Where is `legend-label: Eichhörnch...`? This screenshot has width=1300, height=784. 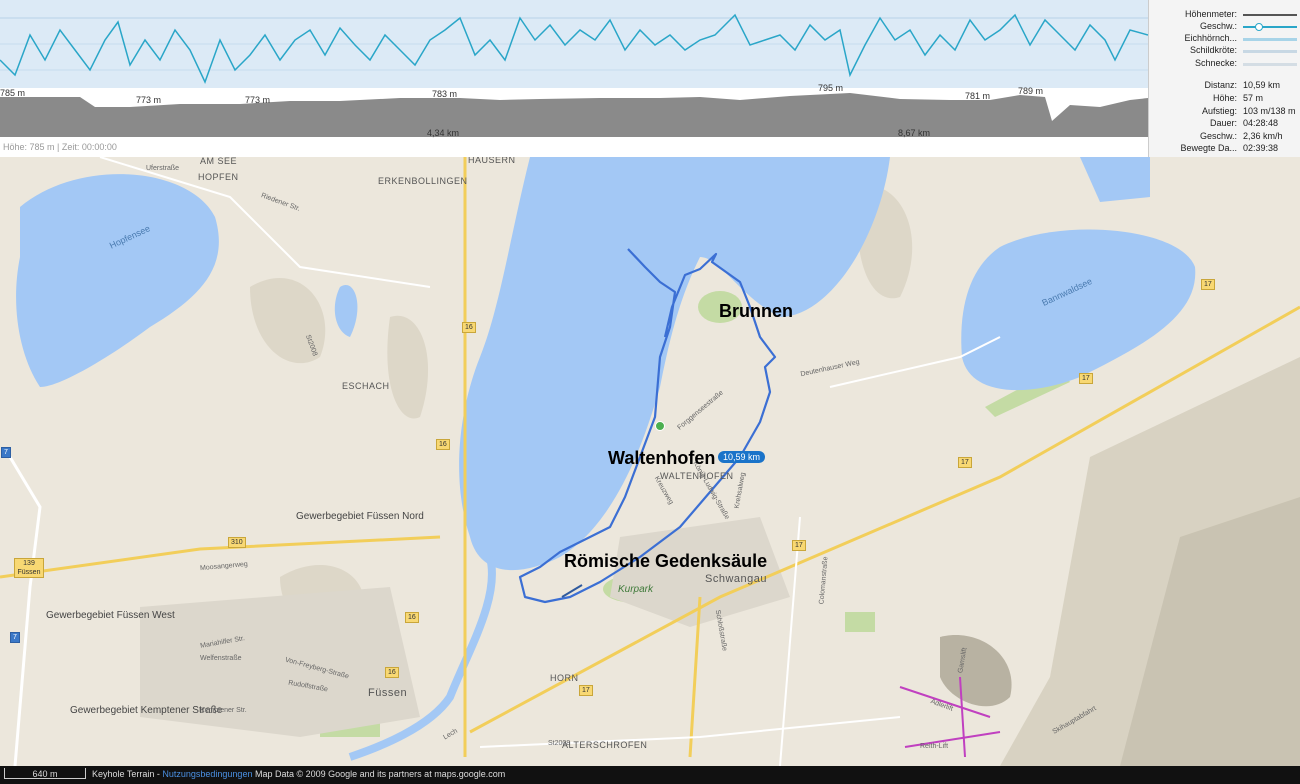 legend-label: Eichhörnch... is located at coordinates (1210, 38).